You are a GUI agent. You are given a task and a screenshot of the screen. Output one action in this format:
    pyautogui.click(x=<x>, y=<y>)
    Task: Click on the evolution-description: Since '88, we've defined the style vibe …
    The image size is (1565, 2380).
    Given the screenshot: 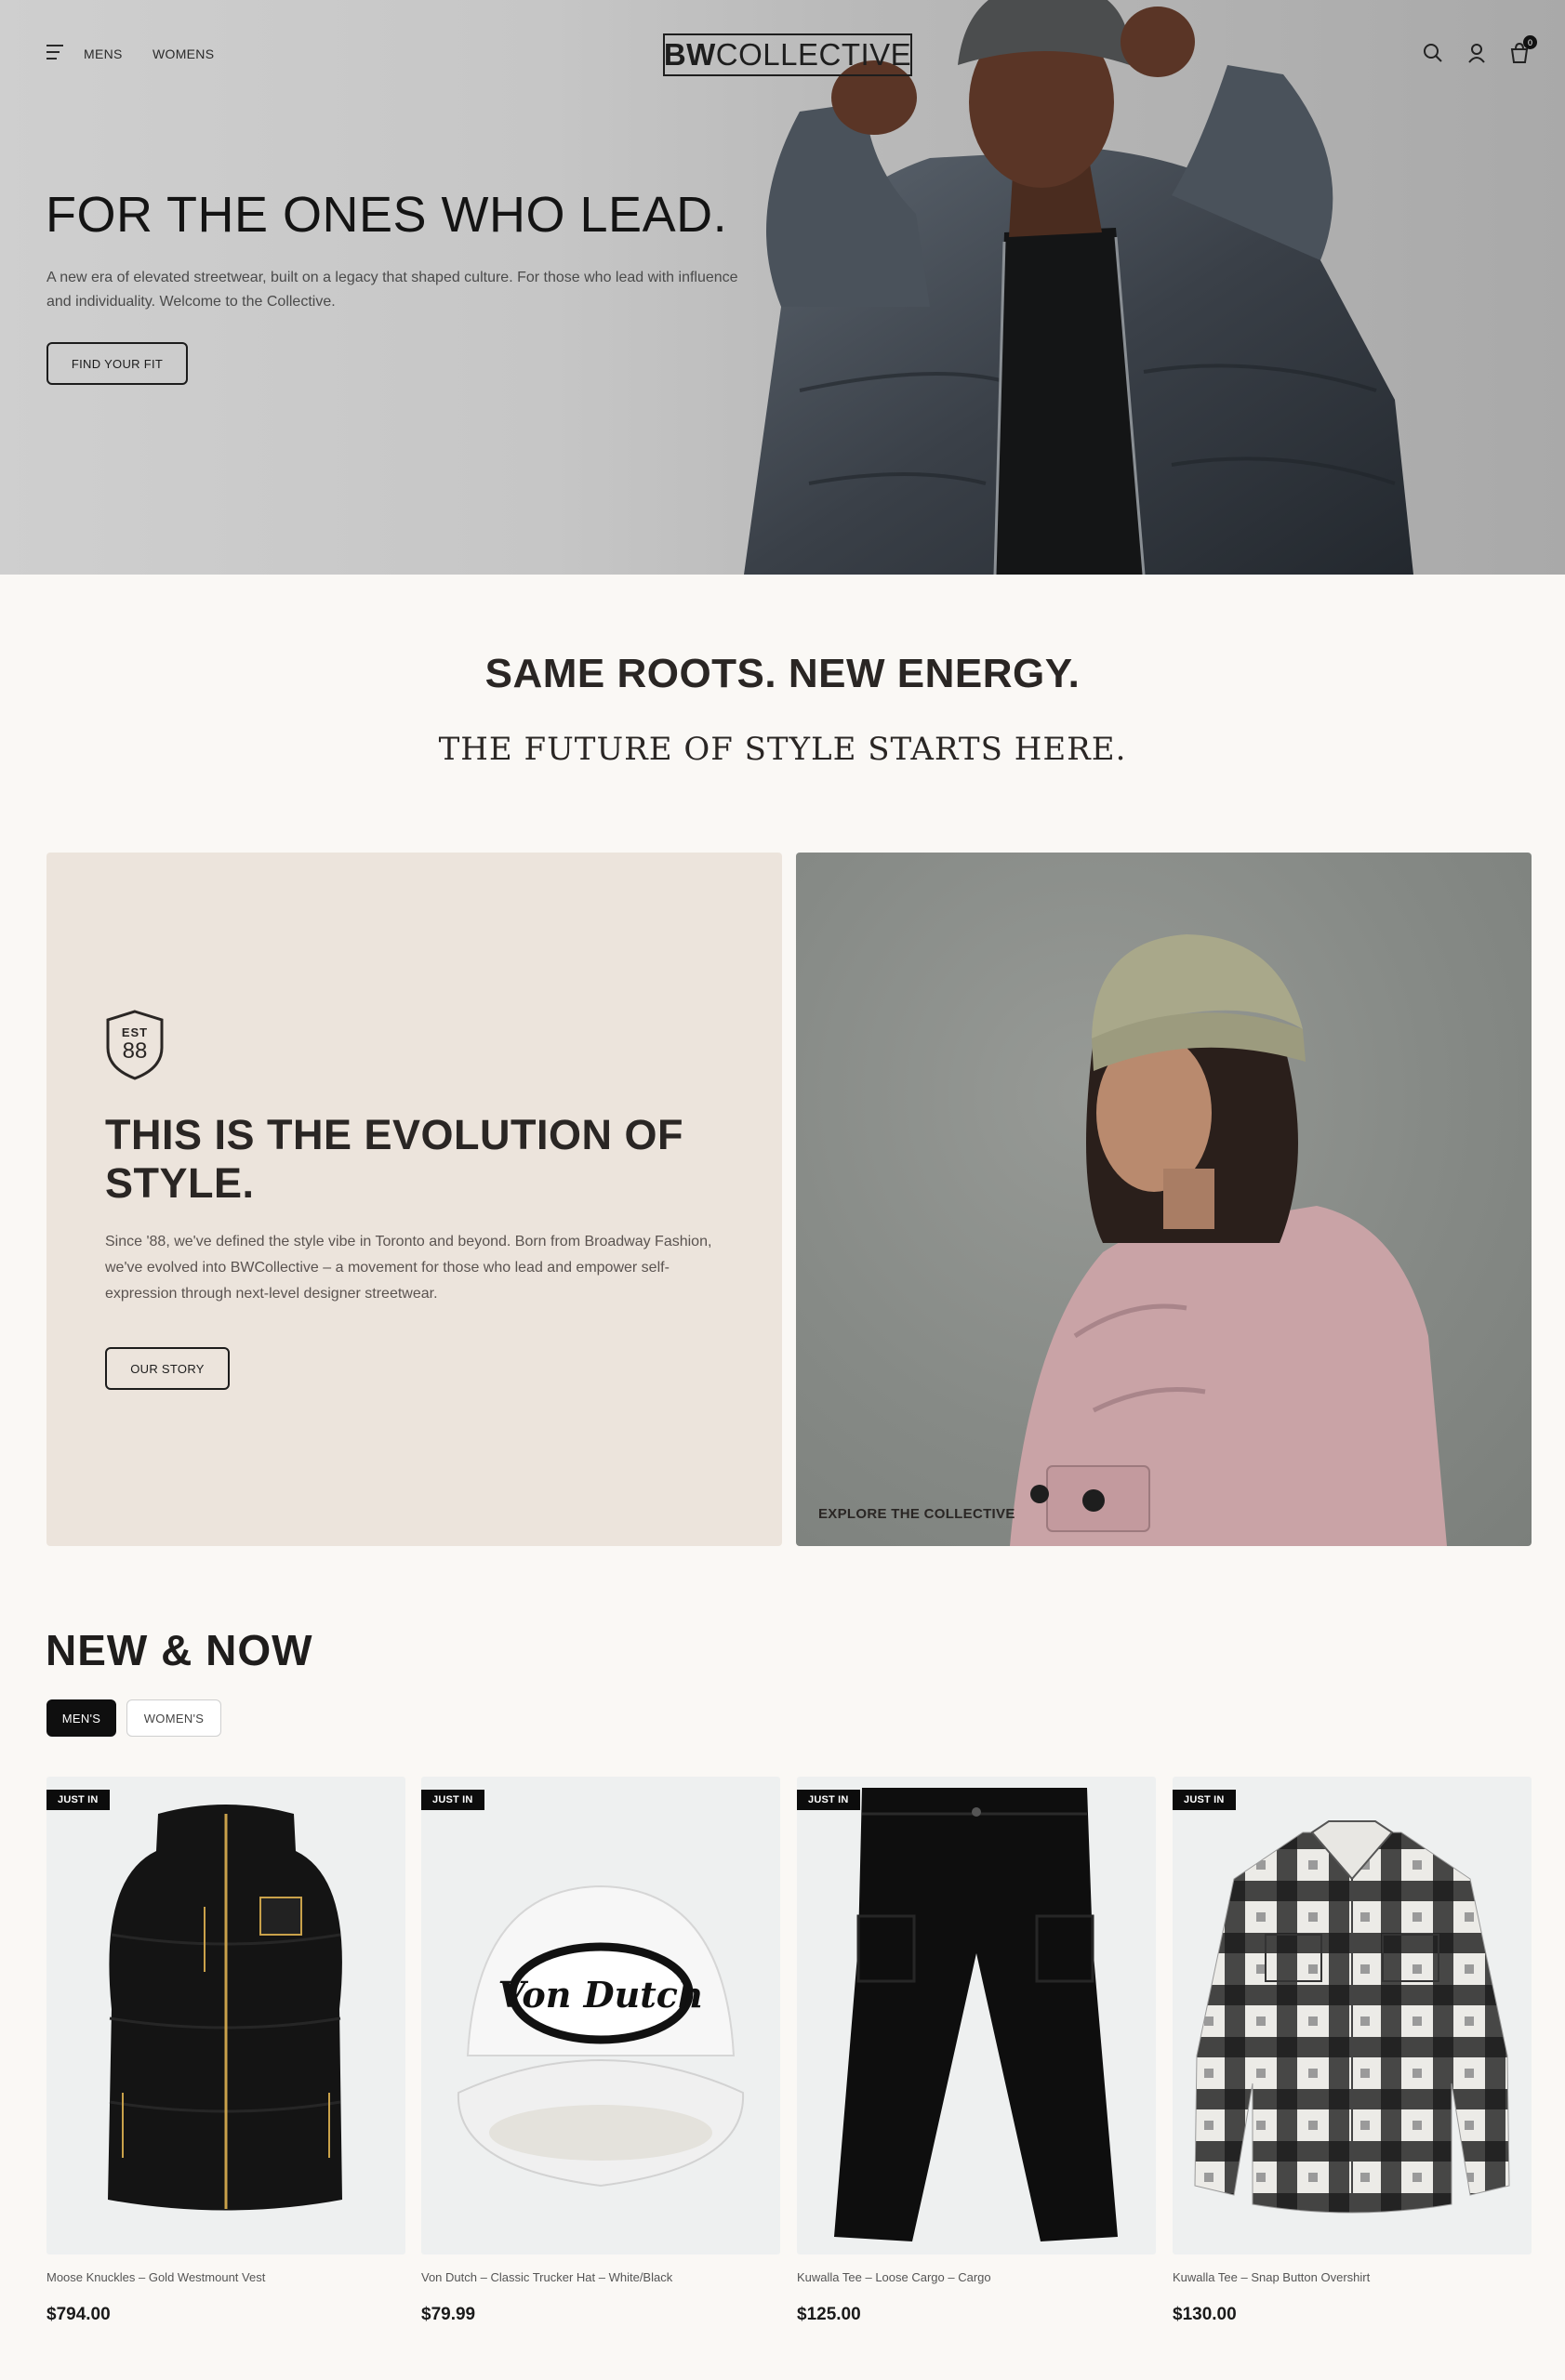 What is the action you would take?
    pyautogui.click(x=408, y=1268)
    